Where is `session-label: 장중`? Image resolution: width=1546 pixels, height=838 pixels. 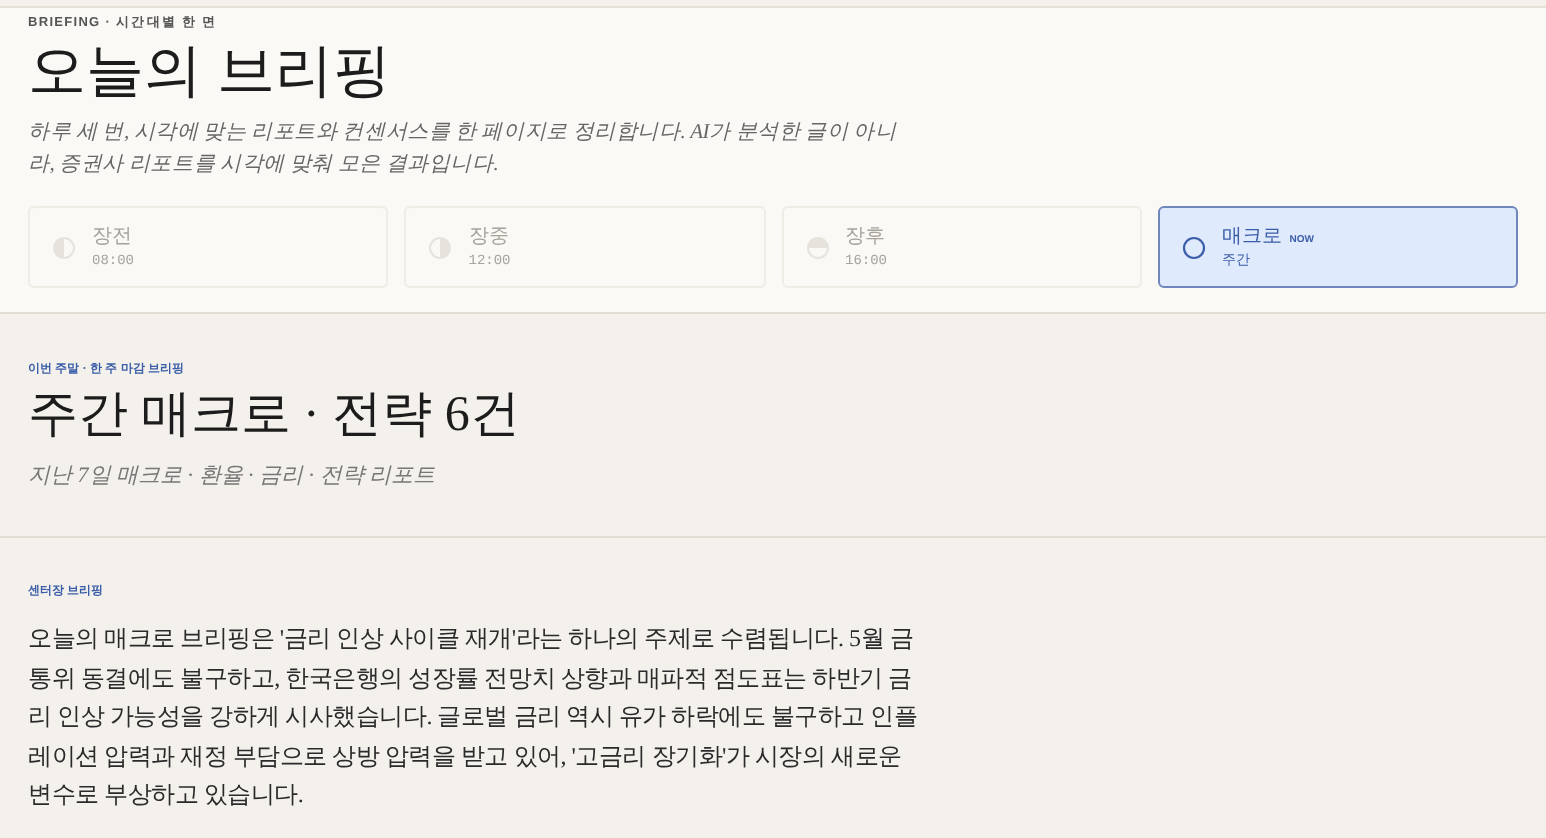
session-label: 장중 is located at coordinates (488, 237).